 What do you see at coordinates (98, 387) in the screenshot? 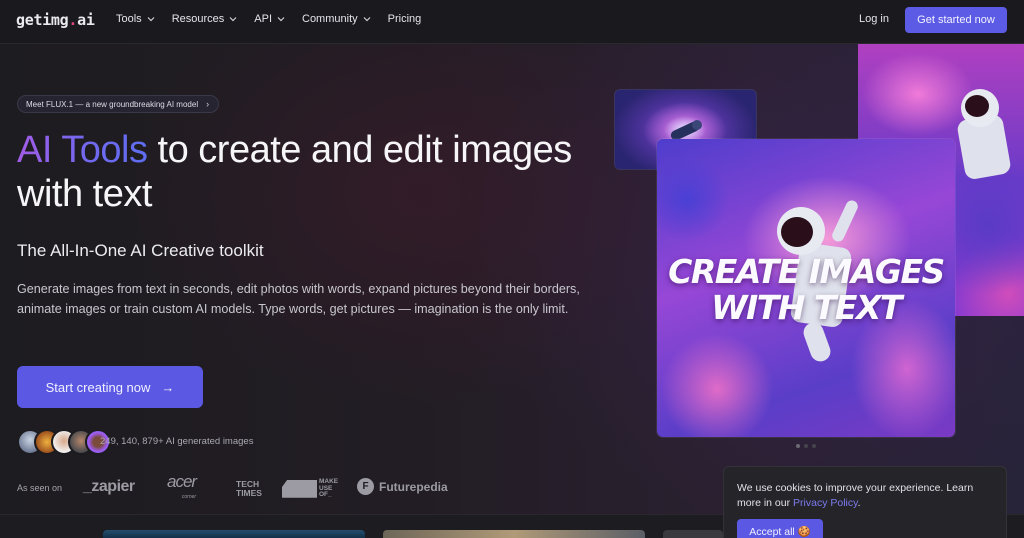
I see `cta-label: Start creating now` at bounding box center [98, 387].